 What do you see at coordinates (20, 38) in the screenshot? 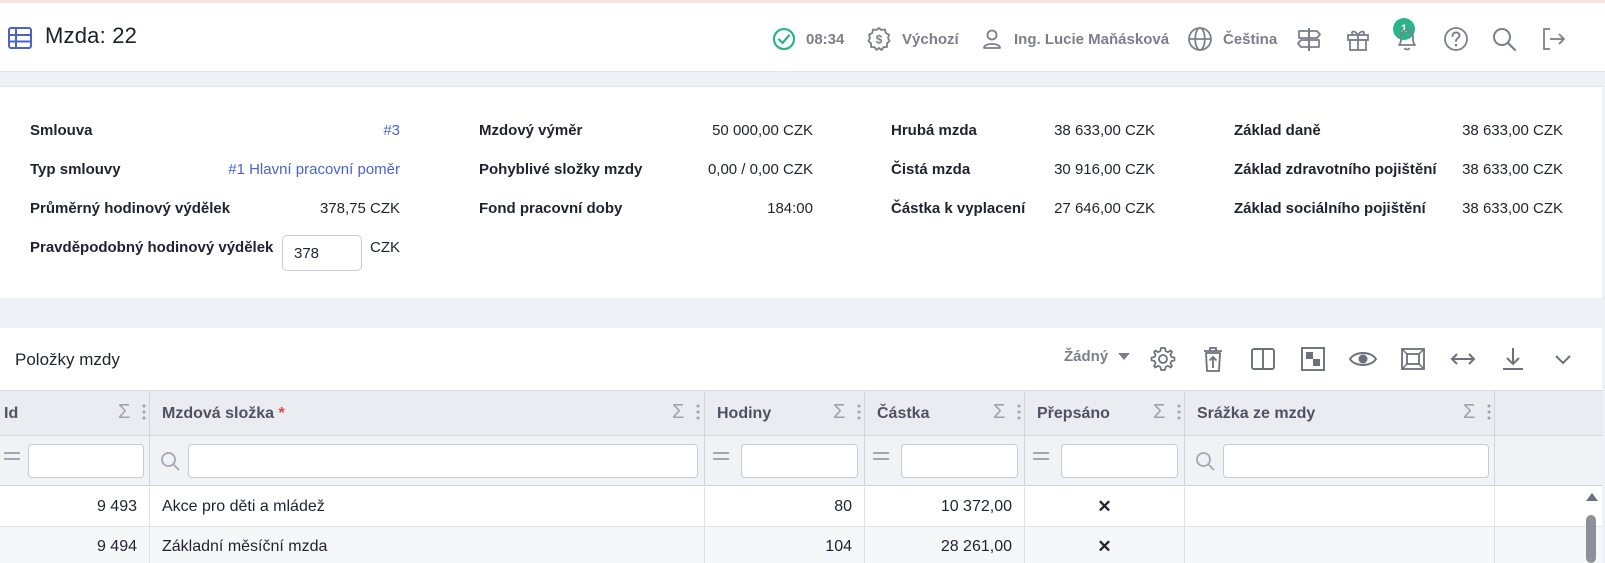
I see `table-icon` at bounding box center [20, 38].